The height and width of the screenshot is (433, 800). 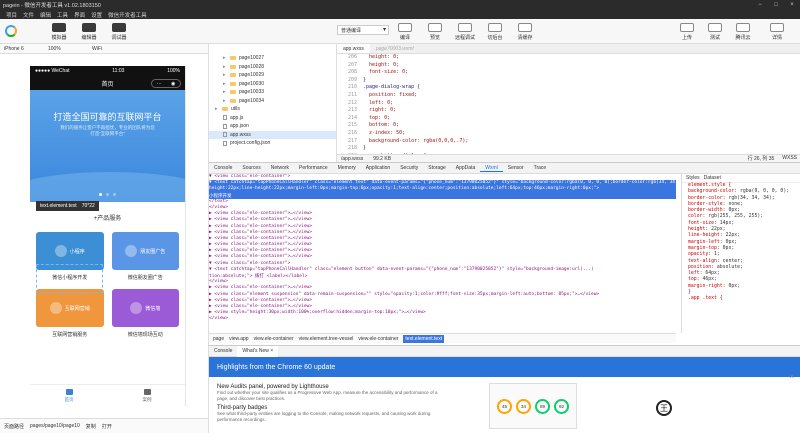 What do you see at coordinates (523, 406) in the screenshot?
I see `score-gauge: 34` at bounding box center [523, 406].